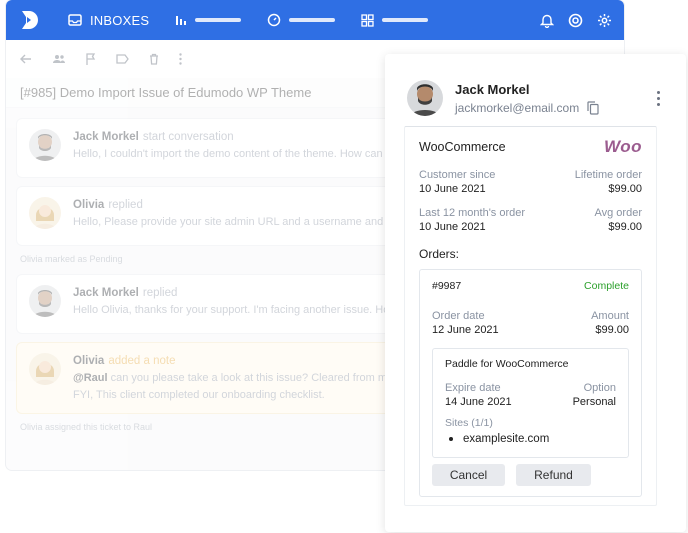 The width and height of the screenshot is (688, 533). Describe the element at coordinates (452, 189) in the screenshot. I see `customer-since-value: 10 June 2021` at that location.